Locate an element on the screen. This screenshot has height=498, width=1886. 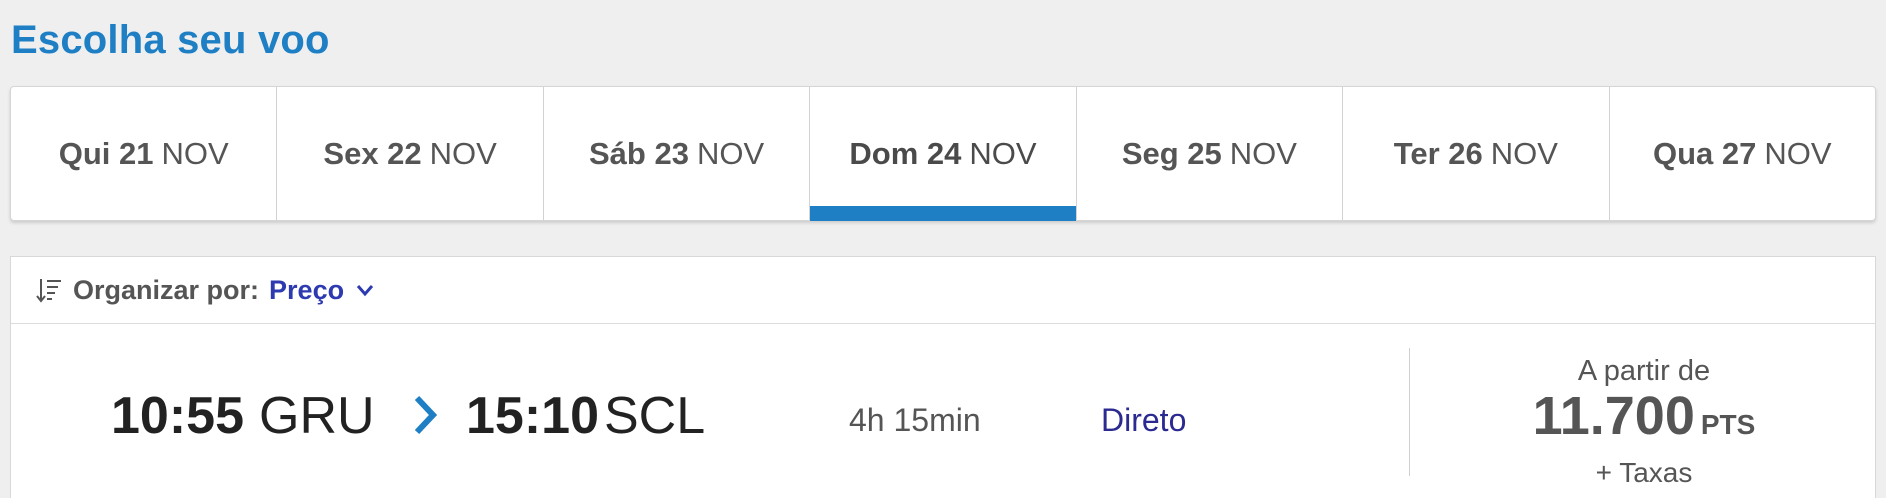
price-main: 11.700 PTS is located at coordinates (1644, 423).